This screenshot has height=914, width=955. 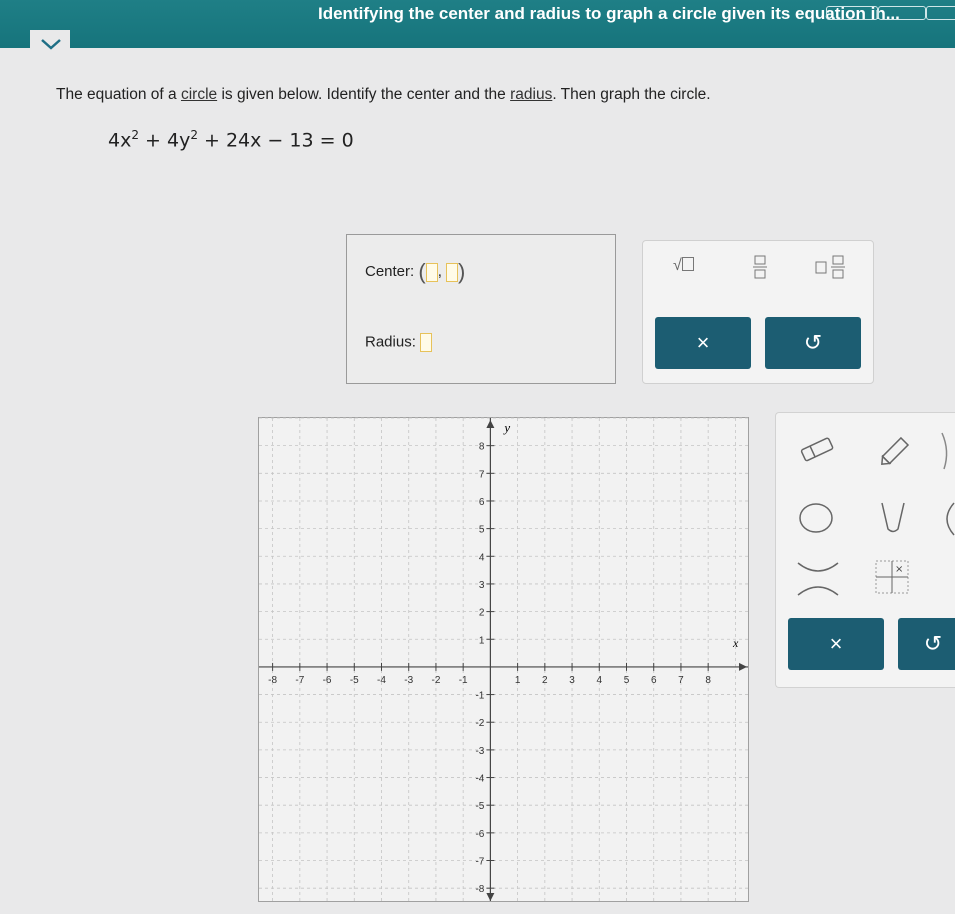 I want to click on x-tick-label: -8, so click(x=272, y=680).